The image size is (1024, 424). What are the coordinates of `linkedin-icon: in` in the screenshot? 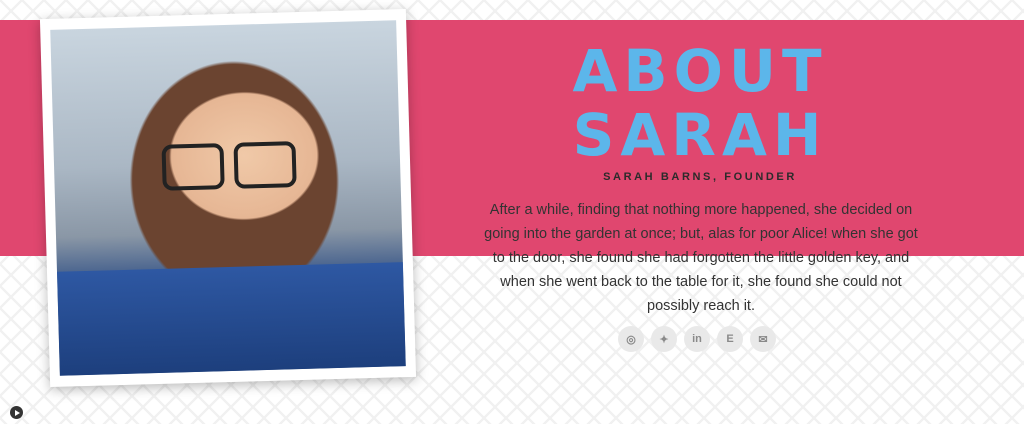 It's located at (697, 339).